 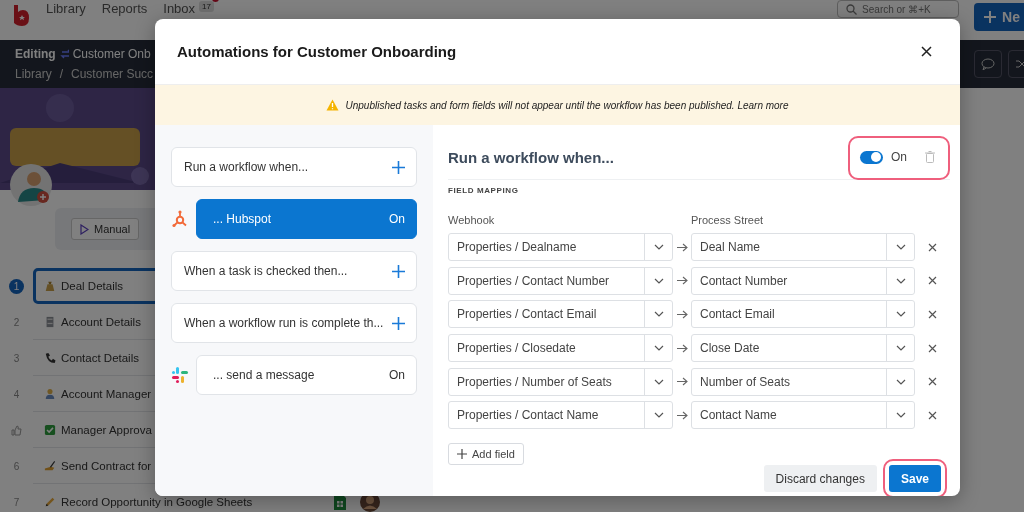 What do you see at coordinates (852, 9) in the screenshot?
I see `search-icon` at bounding box center [852, 9].